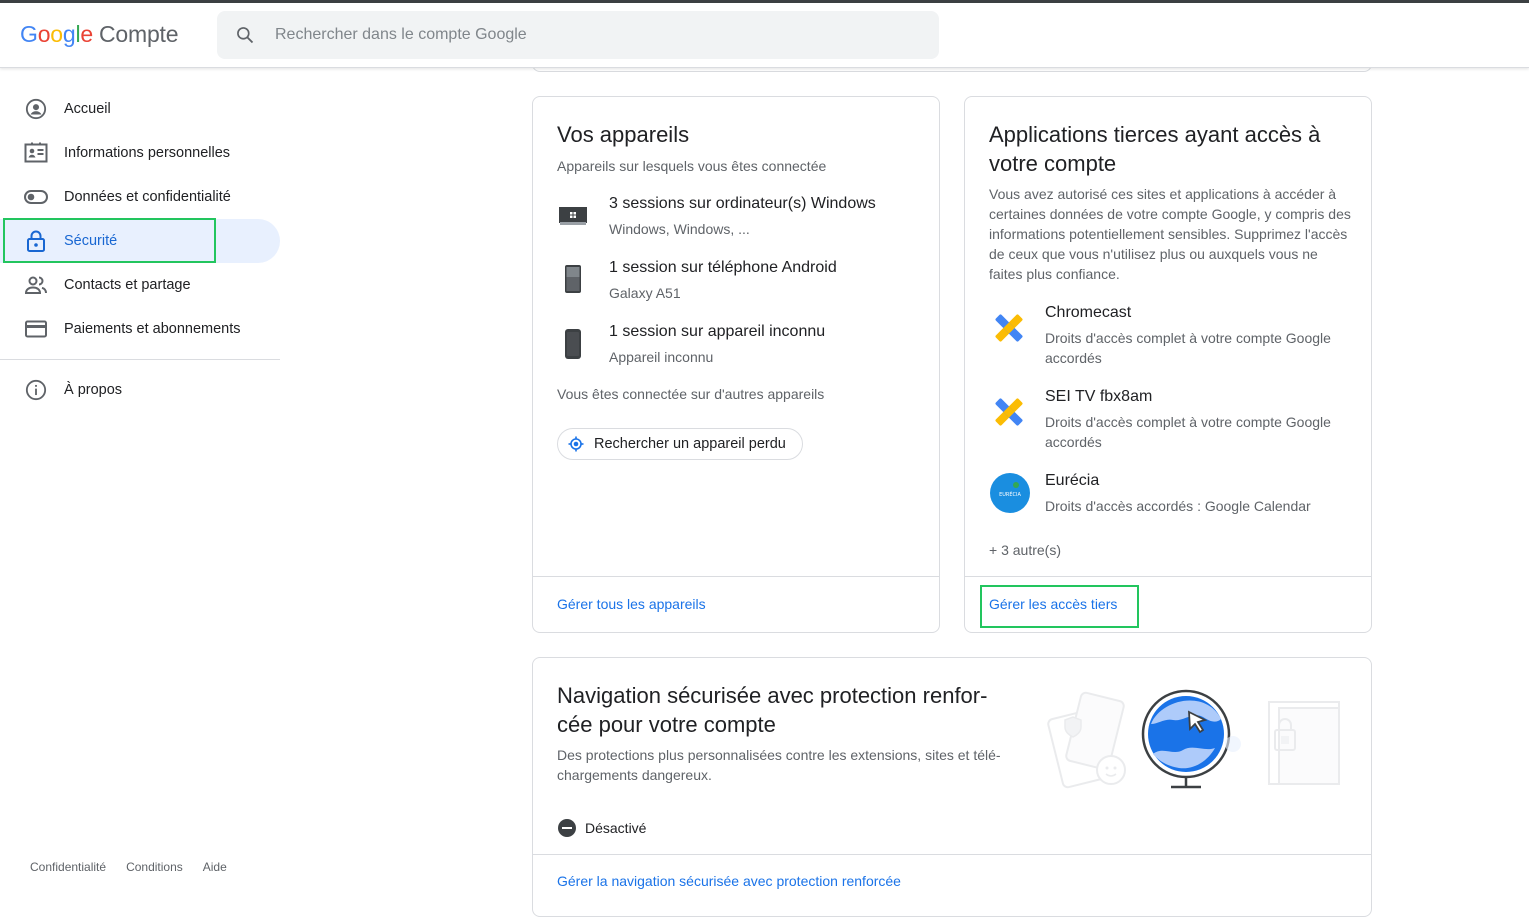 This screenshot has height=917, width=1529. I want to click on sidebar-item-donnees: Données et confidentialité, so click(140, 197).